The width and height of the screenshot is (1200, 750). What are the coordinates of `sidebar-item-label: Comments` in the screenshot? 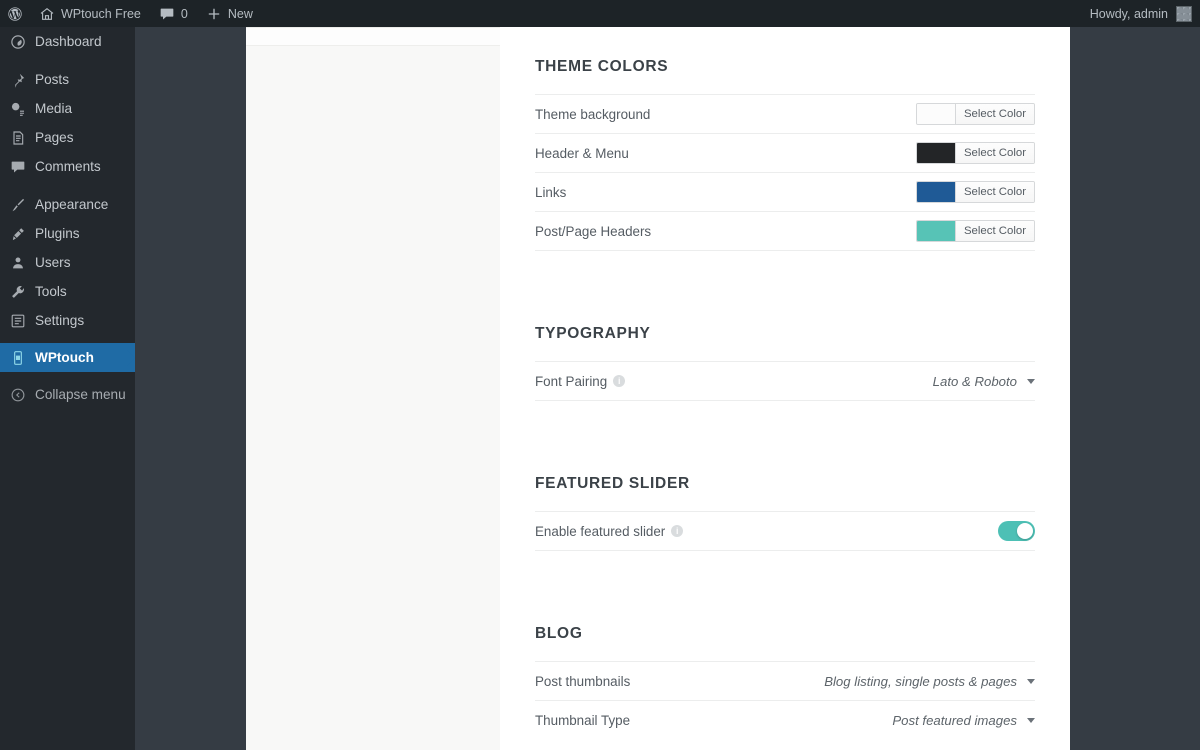 It's located at (68, 166).